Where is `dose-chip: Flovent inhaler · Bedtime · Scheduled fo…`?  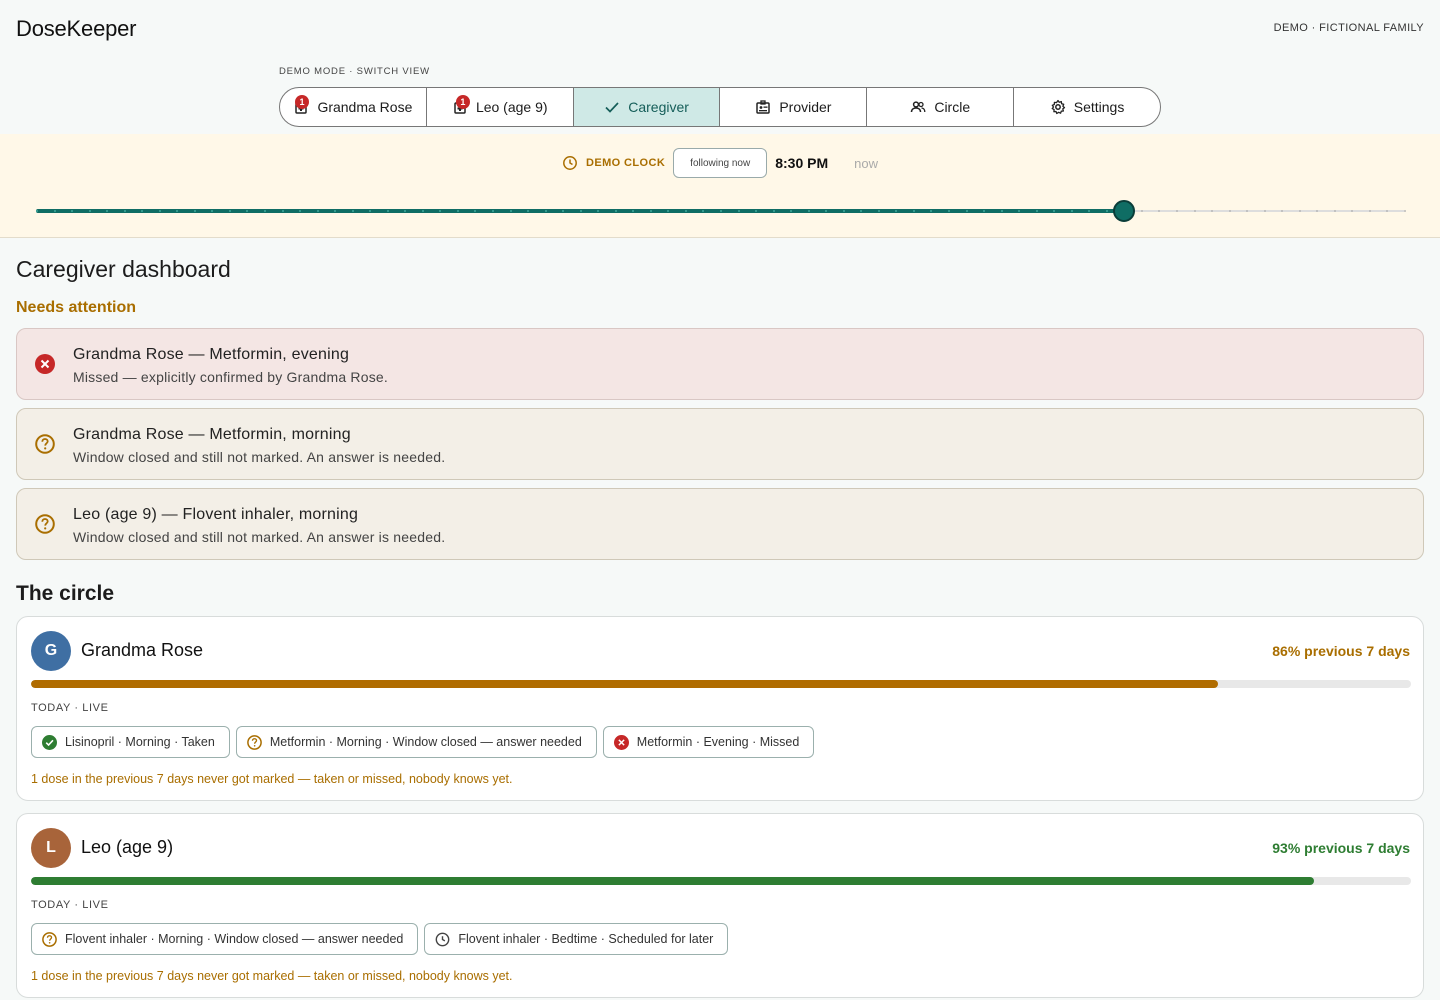 dose-chip: Flovent inhaler · Bedtime · Scheduled fo… is located at coordinates (576, 939).